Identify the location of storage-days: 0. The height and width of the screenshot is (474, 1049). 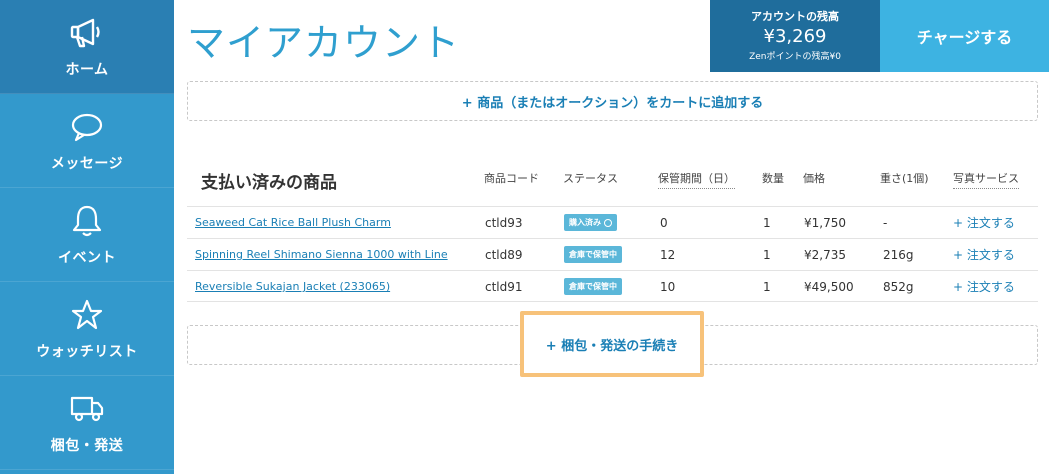
(664, 222).